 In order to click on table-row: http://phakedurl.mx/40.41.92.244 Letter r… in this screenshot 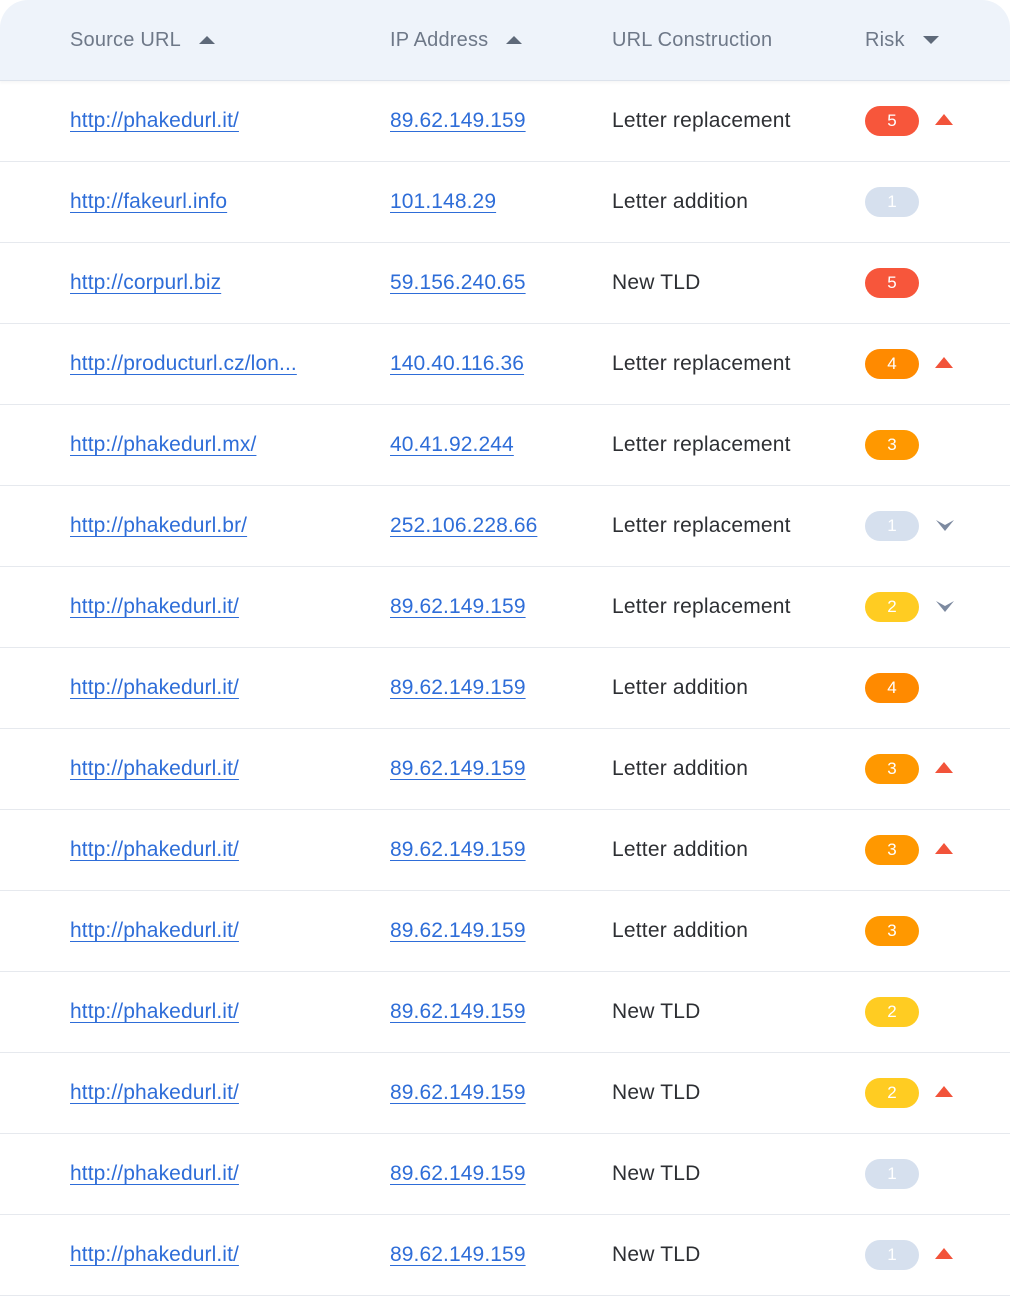, I will do `click(505, 445)`.